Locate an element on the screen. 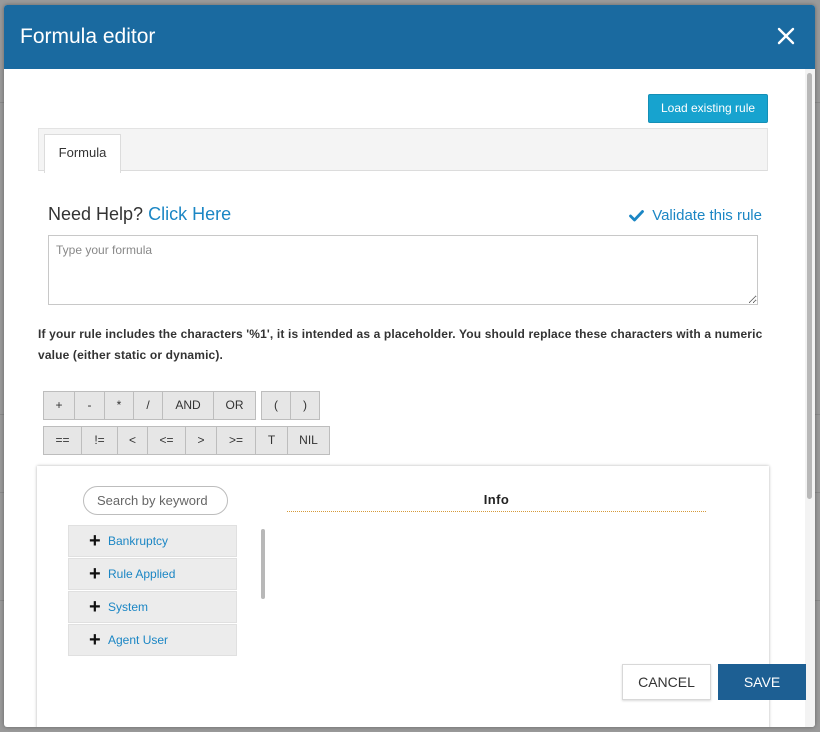 This screenshot has width=820, height=732. operator-greater-than-button: > is located at coordinates (200, 440).